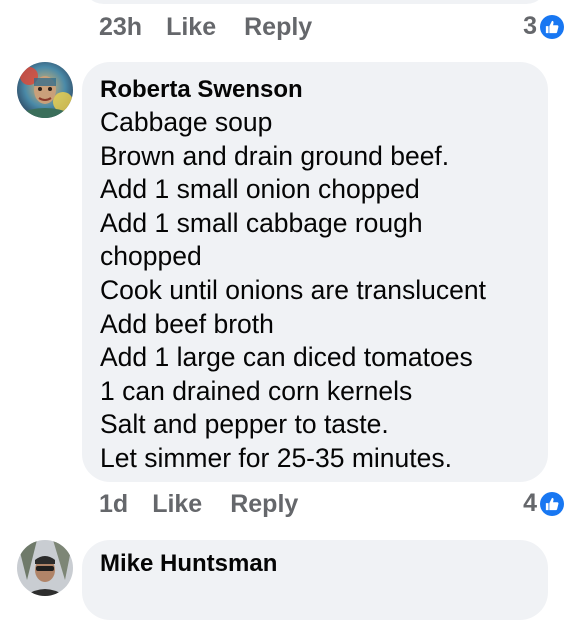 Image resolution: width=580 pixels, height=620 pixels. Describe the element at coordinates (244, 424) in the screenshot. I see `comment-line: Salt and pepper to taste.` at that location.